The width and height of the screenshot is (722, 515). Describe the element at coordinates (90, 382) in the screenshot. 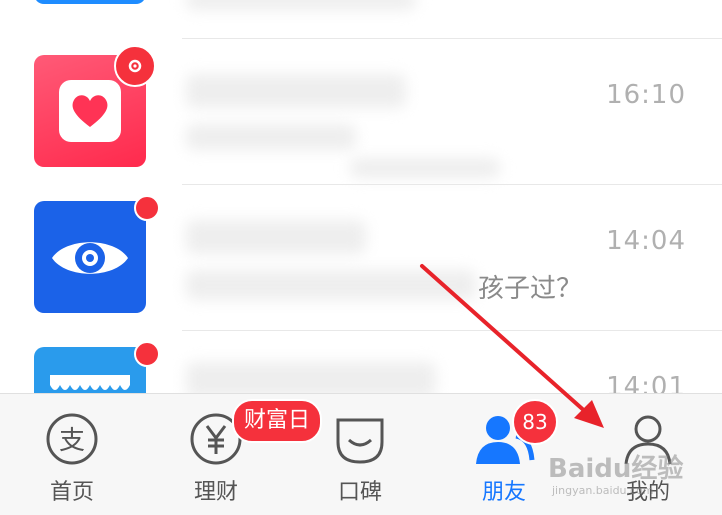

I see `shop-icon` at that location.